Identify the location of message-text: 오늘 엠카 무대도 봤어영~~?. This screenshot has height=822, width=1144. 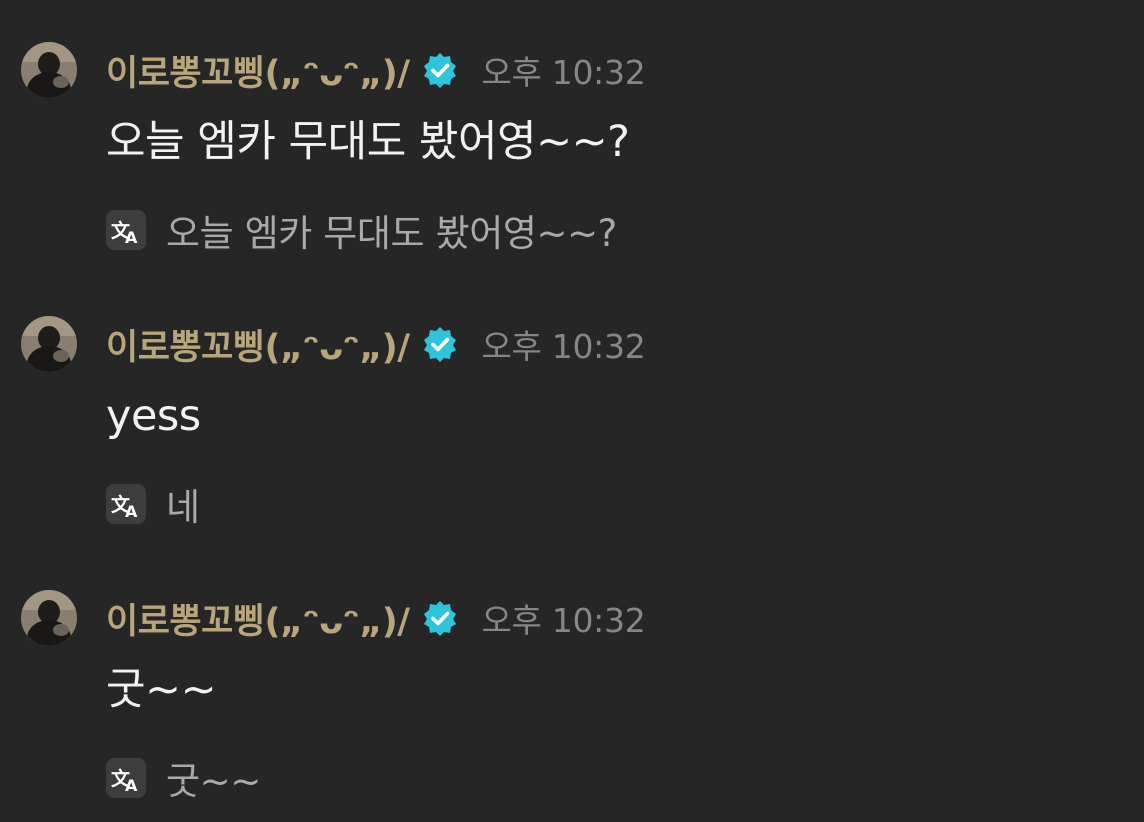
(368, 142).